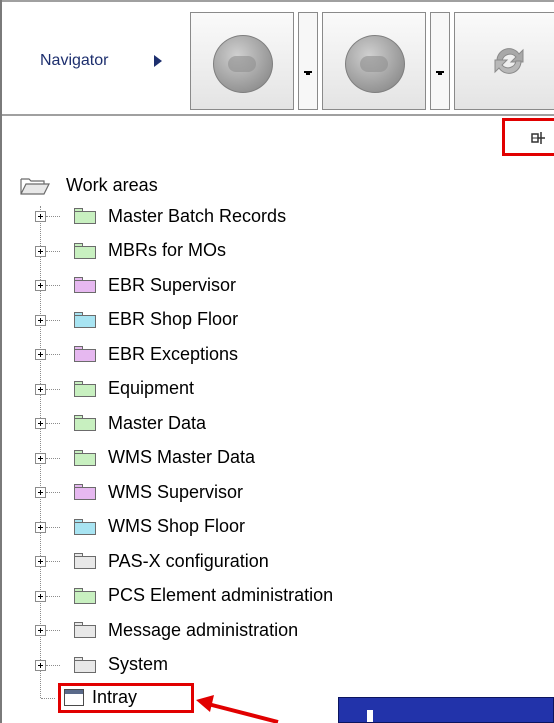 The width and height of the screenshot is (554, 723). Describe the element at coordinates (509, 61) in the screenshot. I see `refresh-icon` at that location.